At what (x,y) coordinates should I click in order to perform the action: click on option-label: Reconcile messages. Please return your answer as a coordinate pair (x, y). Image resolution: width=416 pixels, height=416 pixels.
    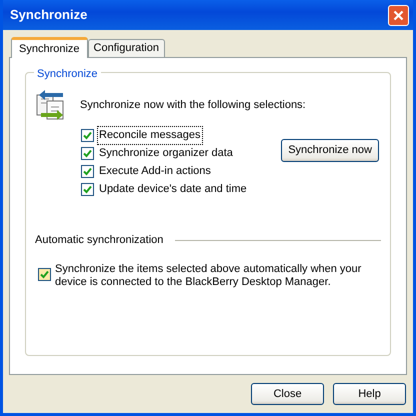
    Looking at the image, I should click on (150, 135).